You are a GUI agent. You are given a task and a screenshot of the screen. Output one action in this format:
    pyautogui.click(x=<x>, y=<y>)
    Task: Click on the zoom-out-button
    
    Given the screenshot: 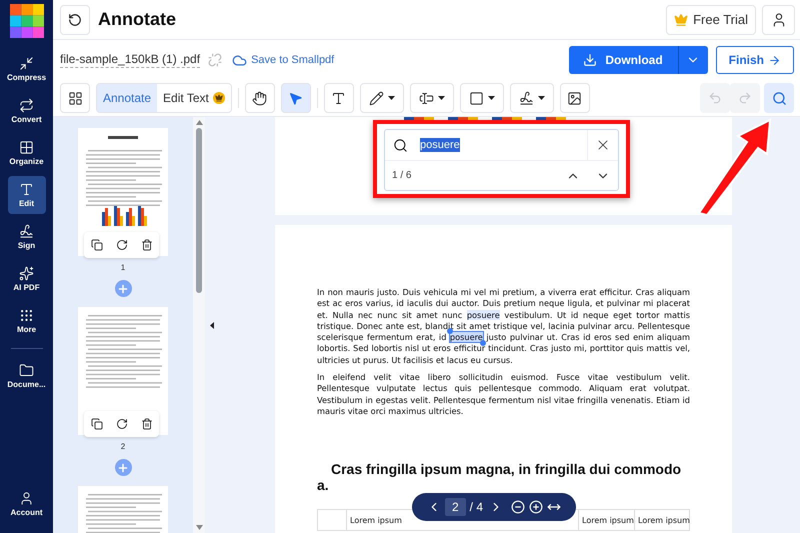 What is the action you would take?
    pyautogui.click(x=518, y=507)
    